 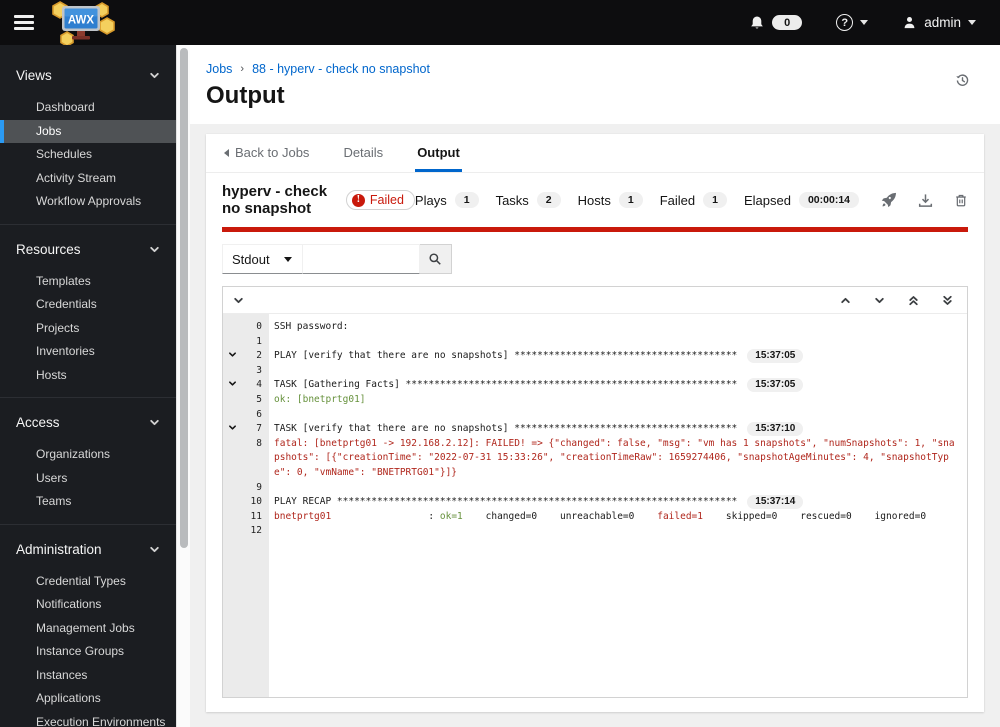 What do you see at coordinates (595, 300) in the screenshot?
I see `console-toolbar` at bounding box center [595, 300].